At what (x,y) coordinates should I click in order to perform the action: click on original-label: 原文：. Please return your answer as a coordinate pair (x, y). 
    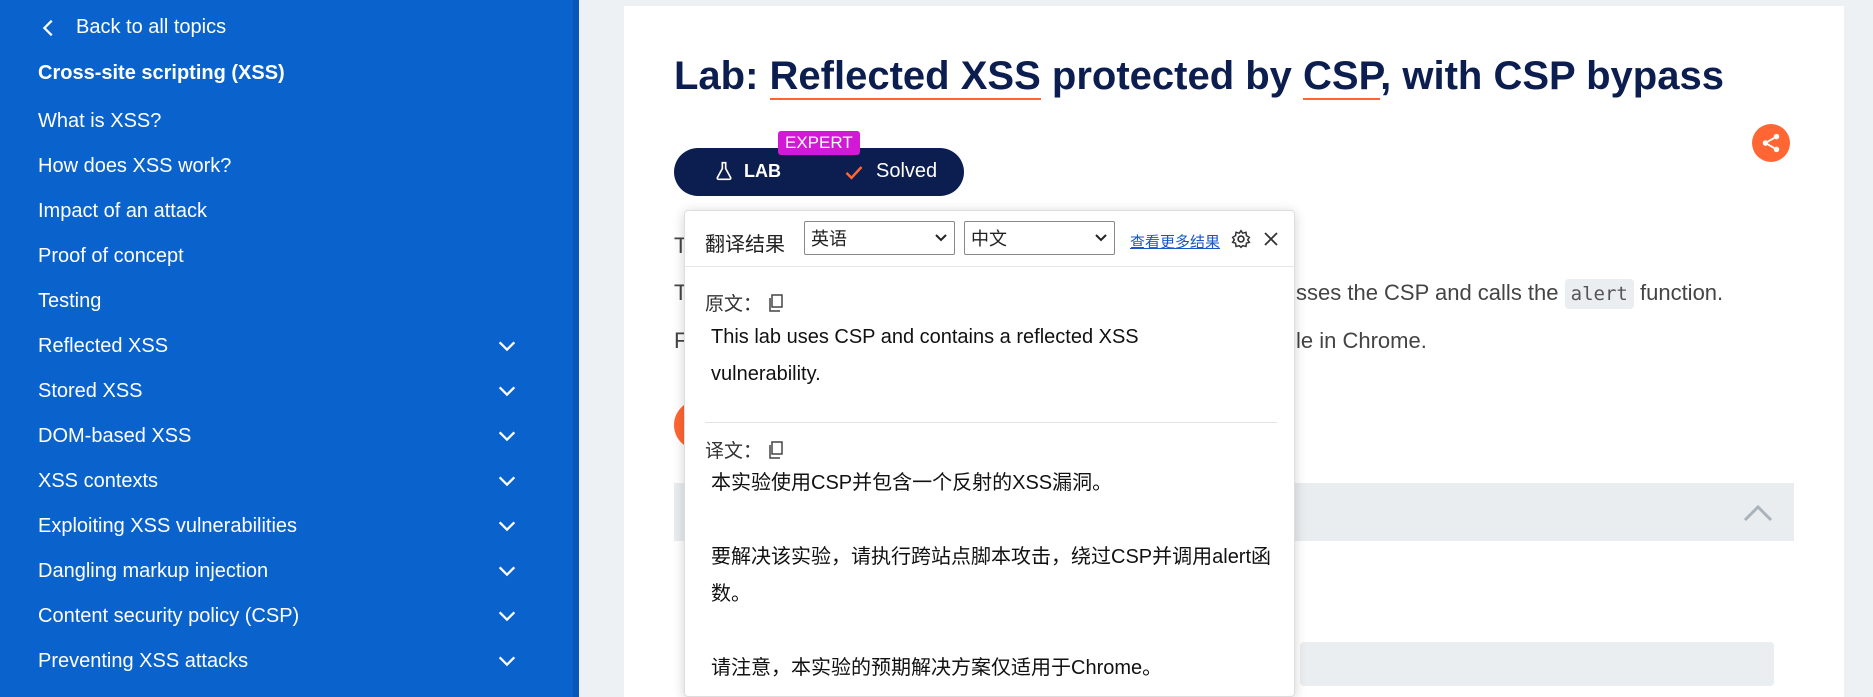
    Looking at the image, I should click on (734, 304).